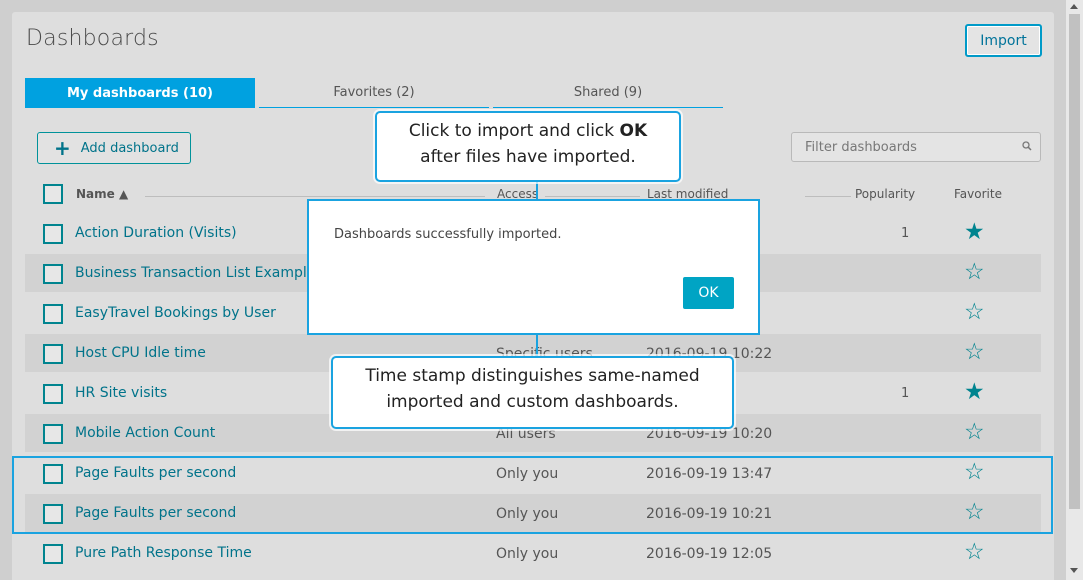 The image size is (1083, 580). I want to click on timestamp-callout-line1: Time stamp distinguishes same-named, so click(532, 376).